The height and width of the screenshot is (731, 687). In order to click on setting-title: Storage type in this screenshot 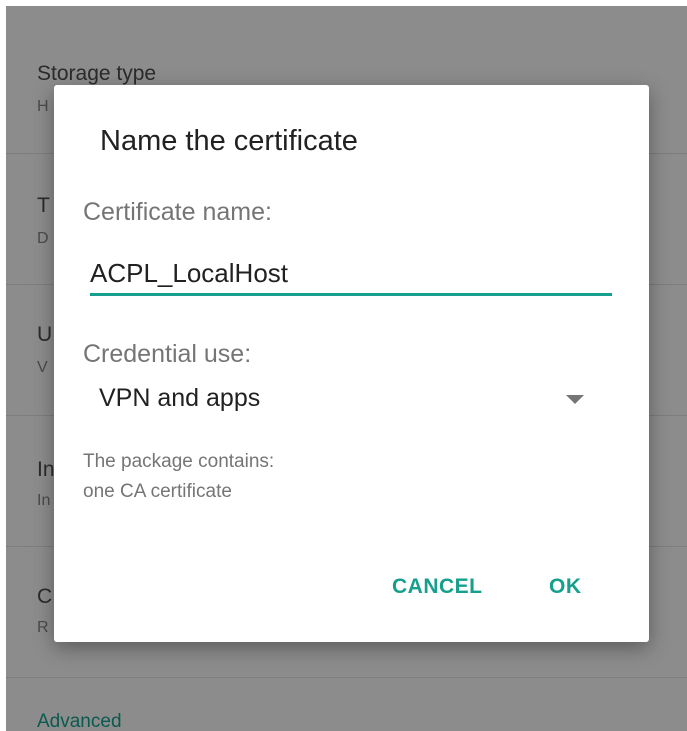, I will do `click(97, 73)`.